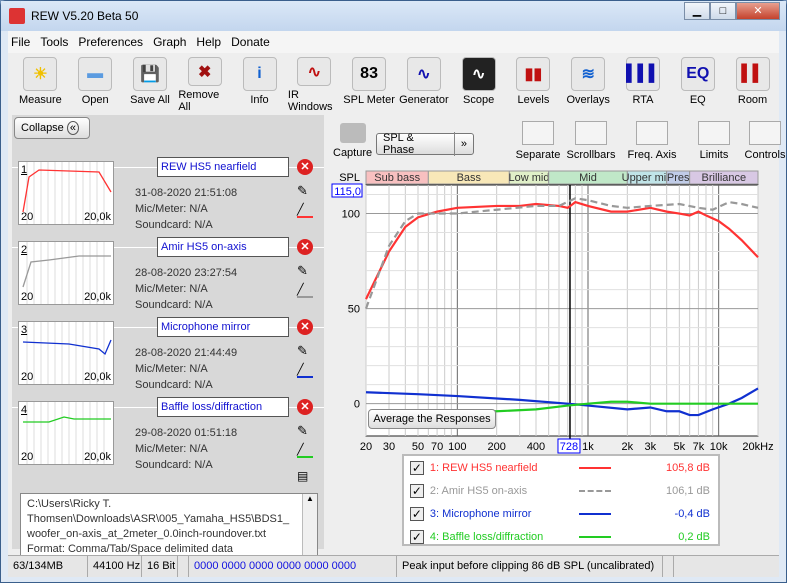 The width and height of the screenshot is (787, 583). Describe the element at coordinates (723, 11) in the screenshot. I see `maximize-button: □` at that location.